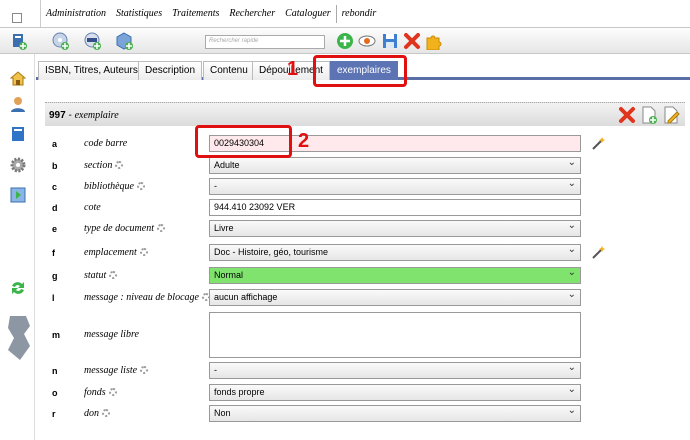  What do you see at coordinates (141, 297) in the screenshot?
I see `field-label-text: message : niveau de blocage` at bounding box center [141, 297].